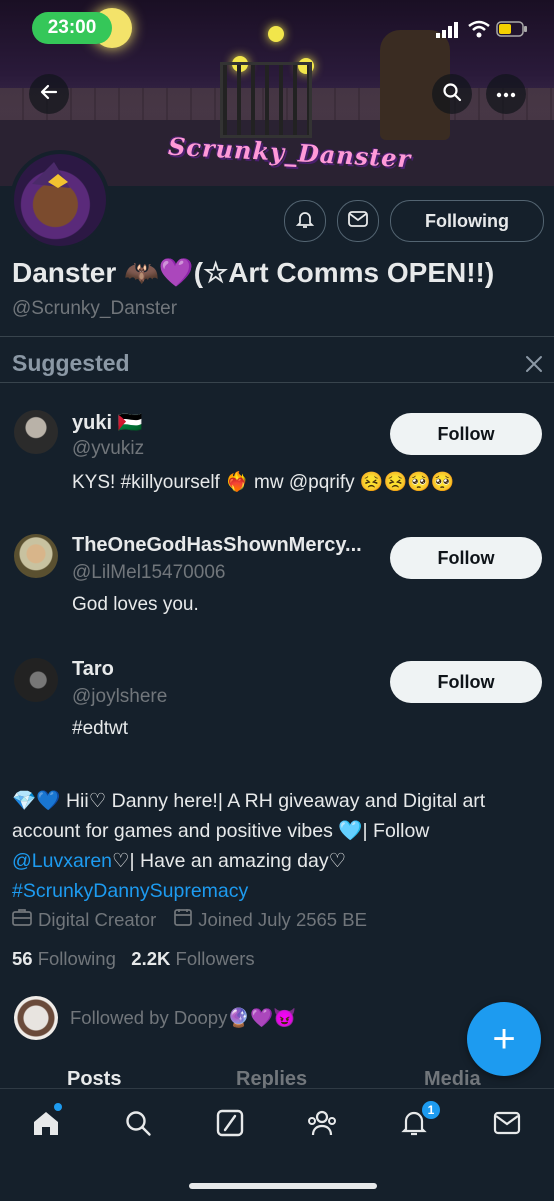 The image size is (554, 1201). Describe the element at coordinates (135, 604) in the screenshot. I see `suggested-bio: God loves you.` at that location.